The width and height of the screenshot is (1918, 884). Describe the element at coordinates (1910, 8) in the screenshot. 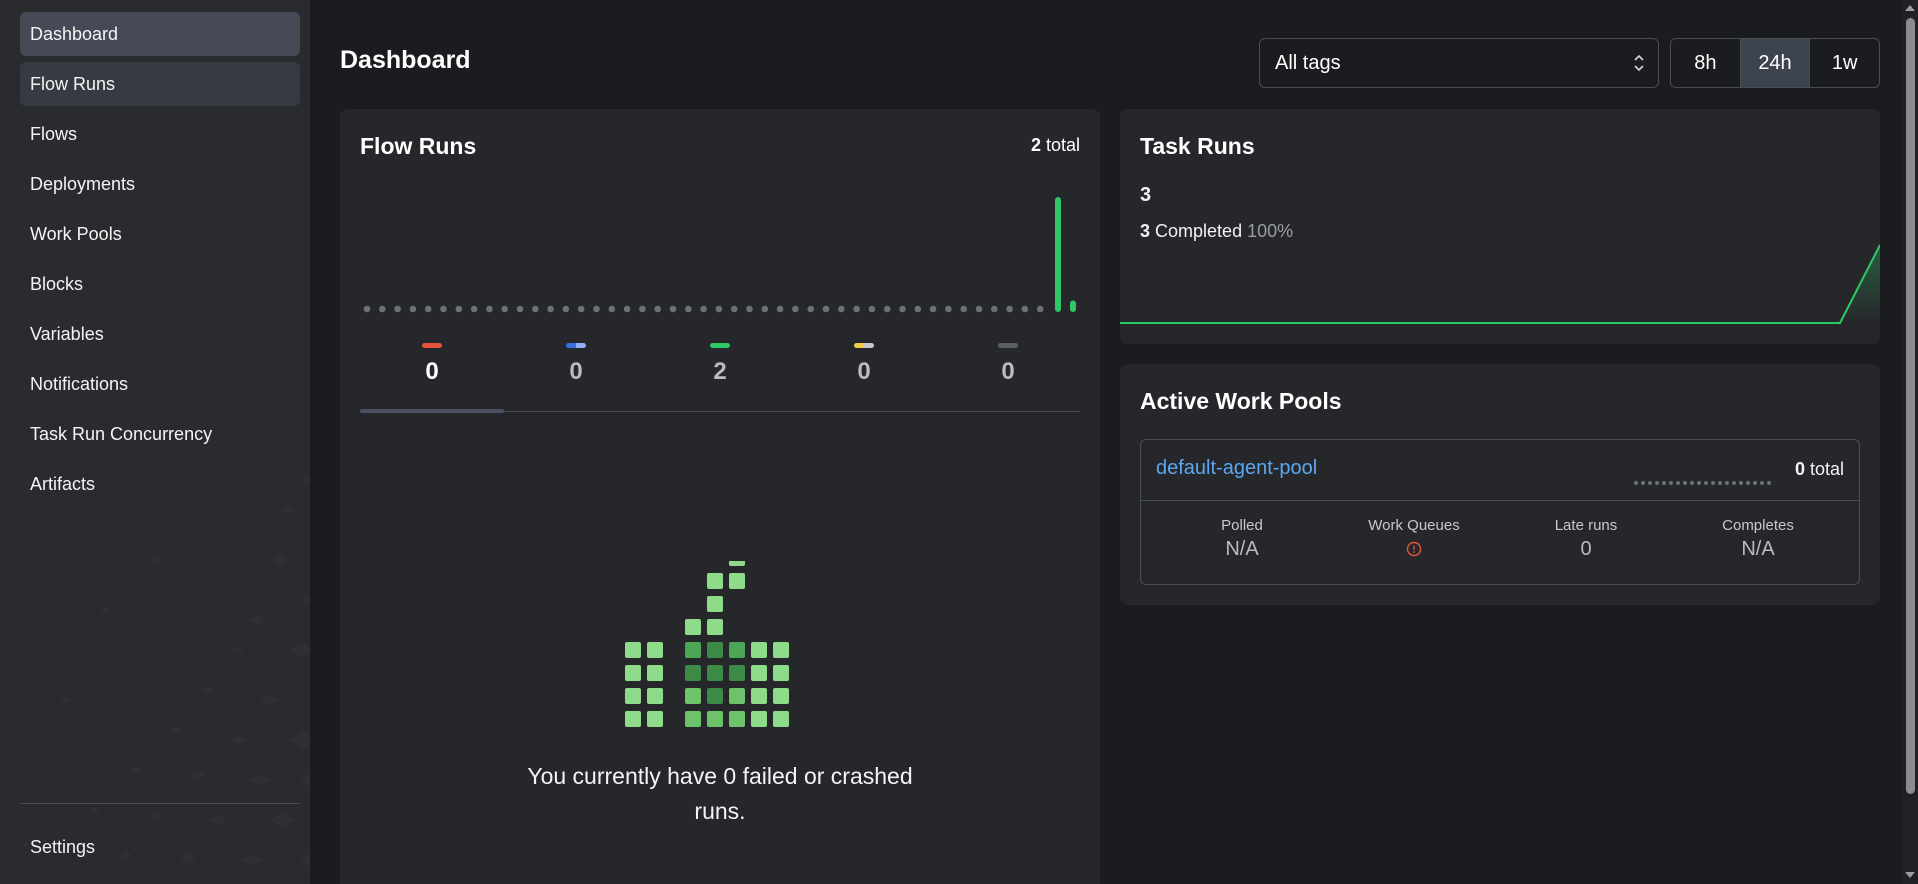

I see `scroll-up-arrow-icon` at that location.